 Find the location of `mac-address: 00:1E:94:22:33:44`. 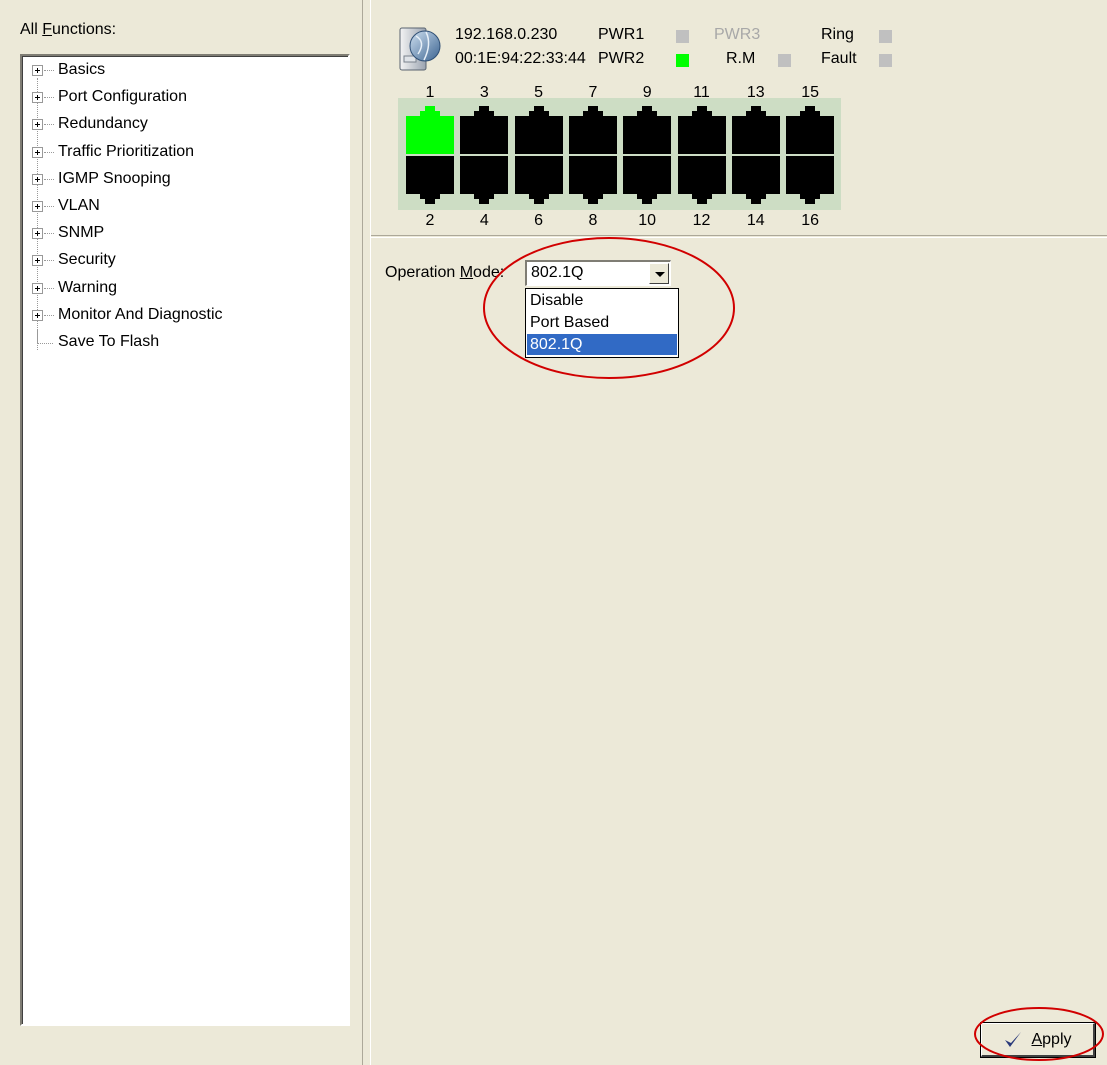

mac-address: 00:1E:94:22:33:44 is located at coordinates (520, 58).